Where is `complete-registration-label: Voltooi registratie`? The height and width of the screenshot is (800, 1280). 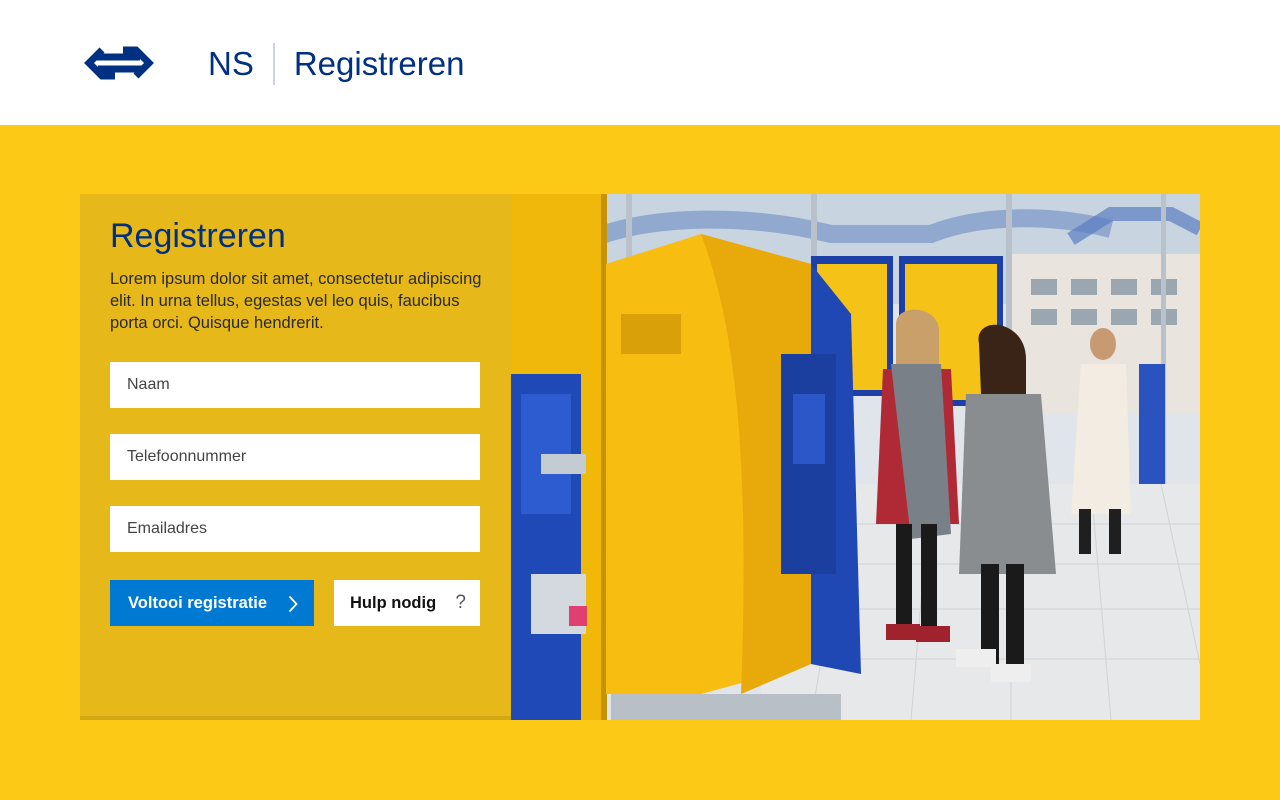 complete-registration-label: Voltooi registratie is located at coordinates (198, 602).